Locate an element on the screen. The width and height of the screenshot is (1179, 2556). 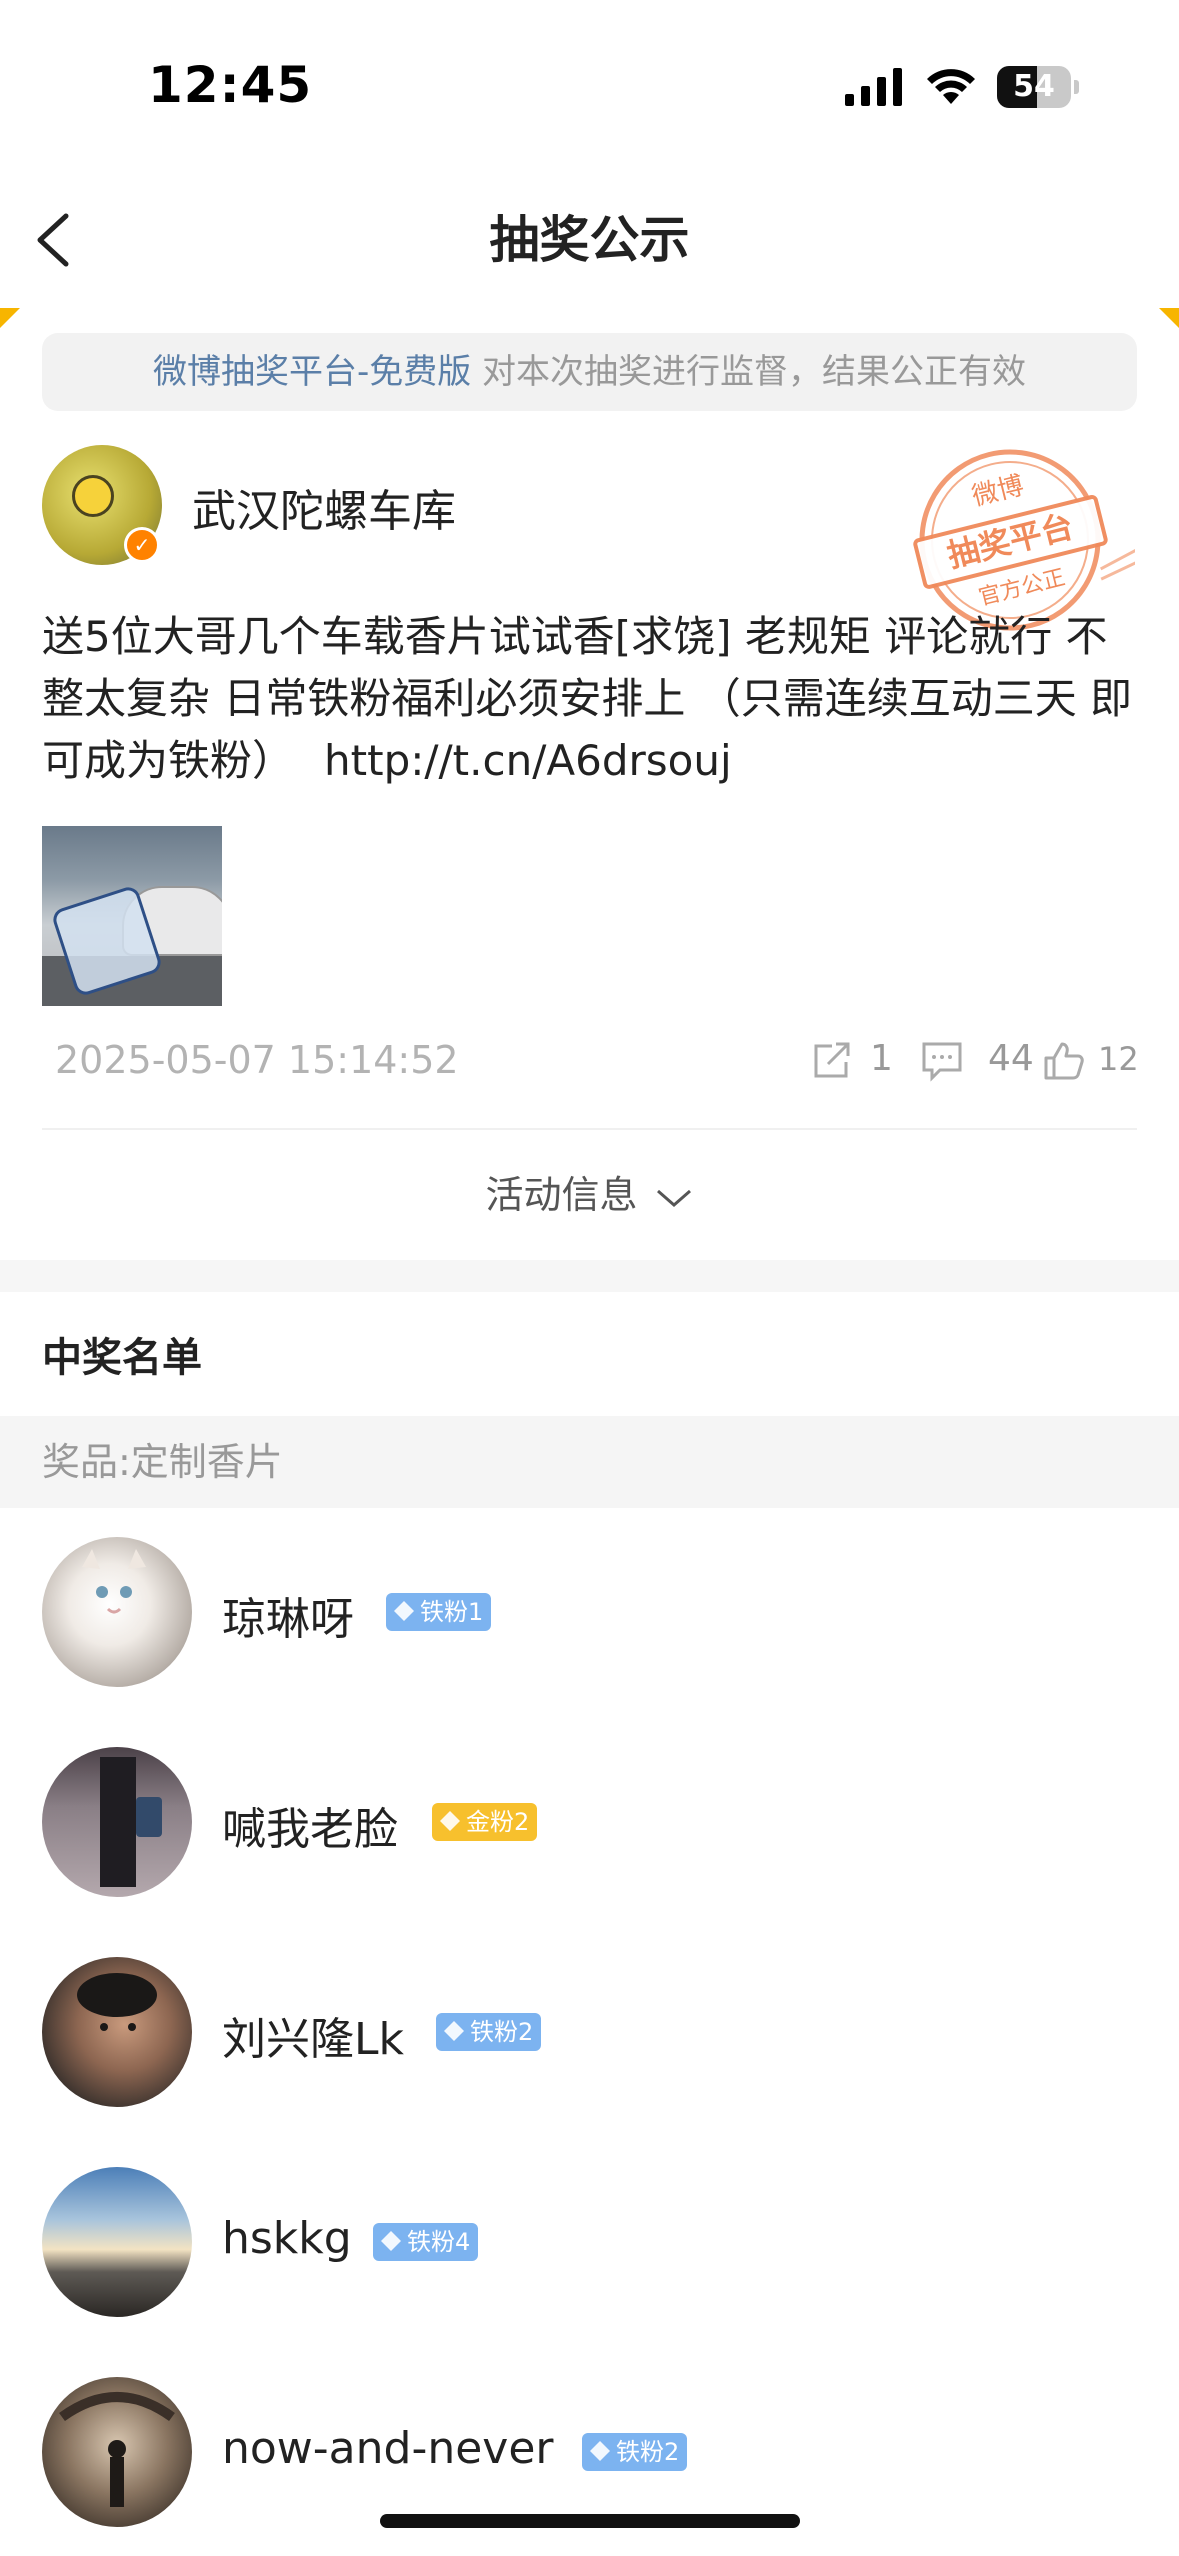
share-count: 1 is located at coordinates (881, 1058).